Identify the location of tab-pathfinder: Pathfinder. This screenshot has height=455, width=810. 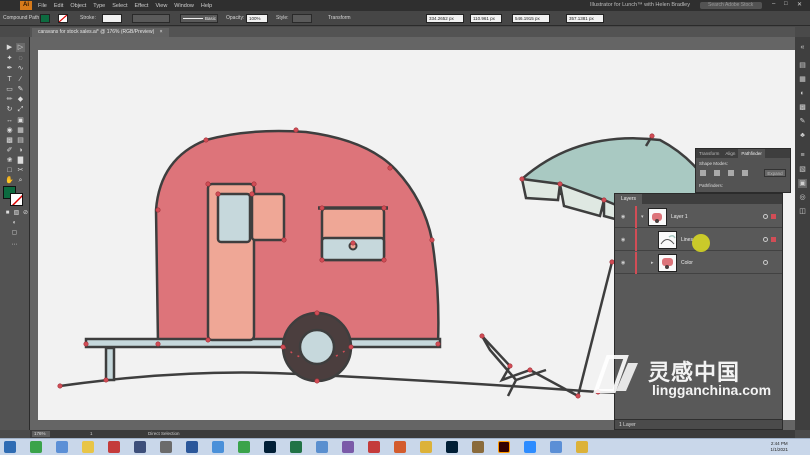
(751, 153).